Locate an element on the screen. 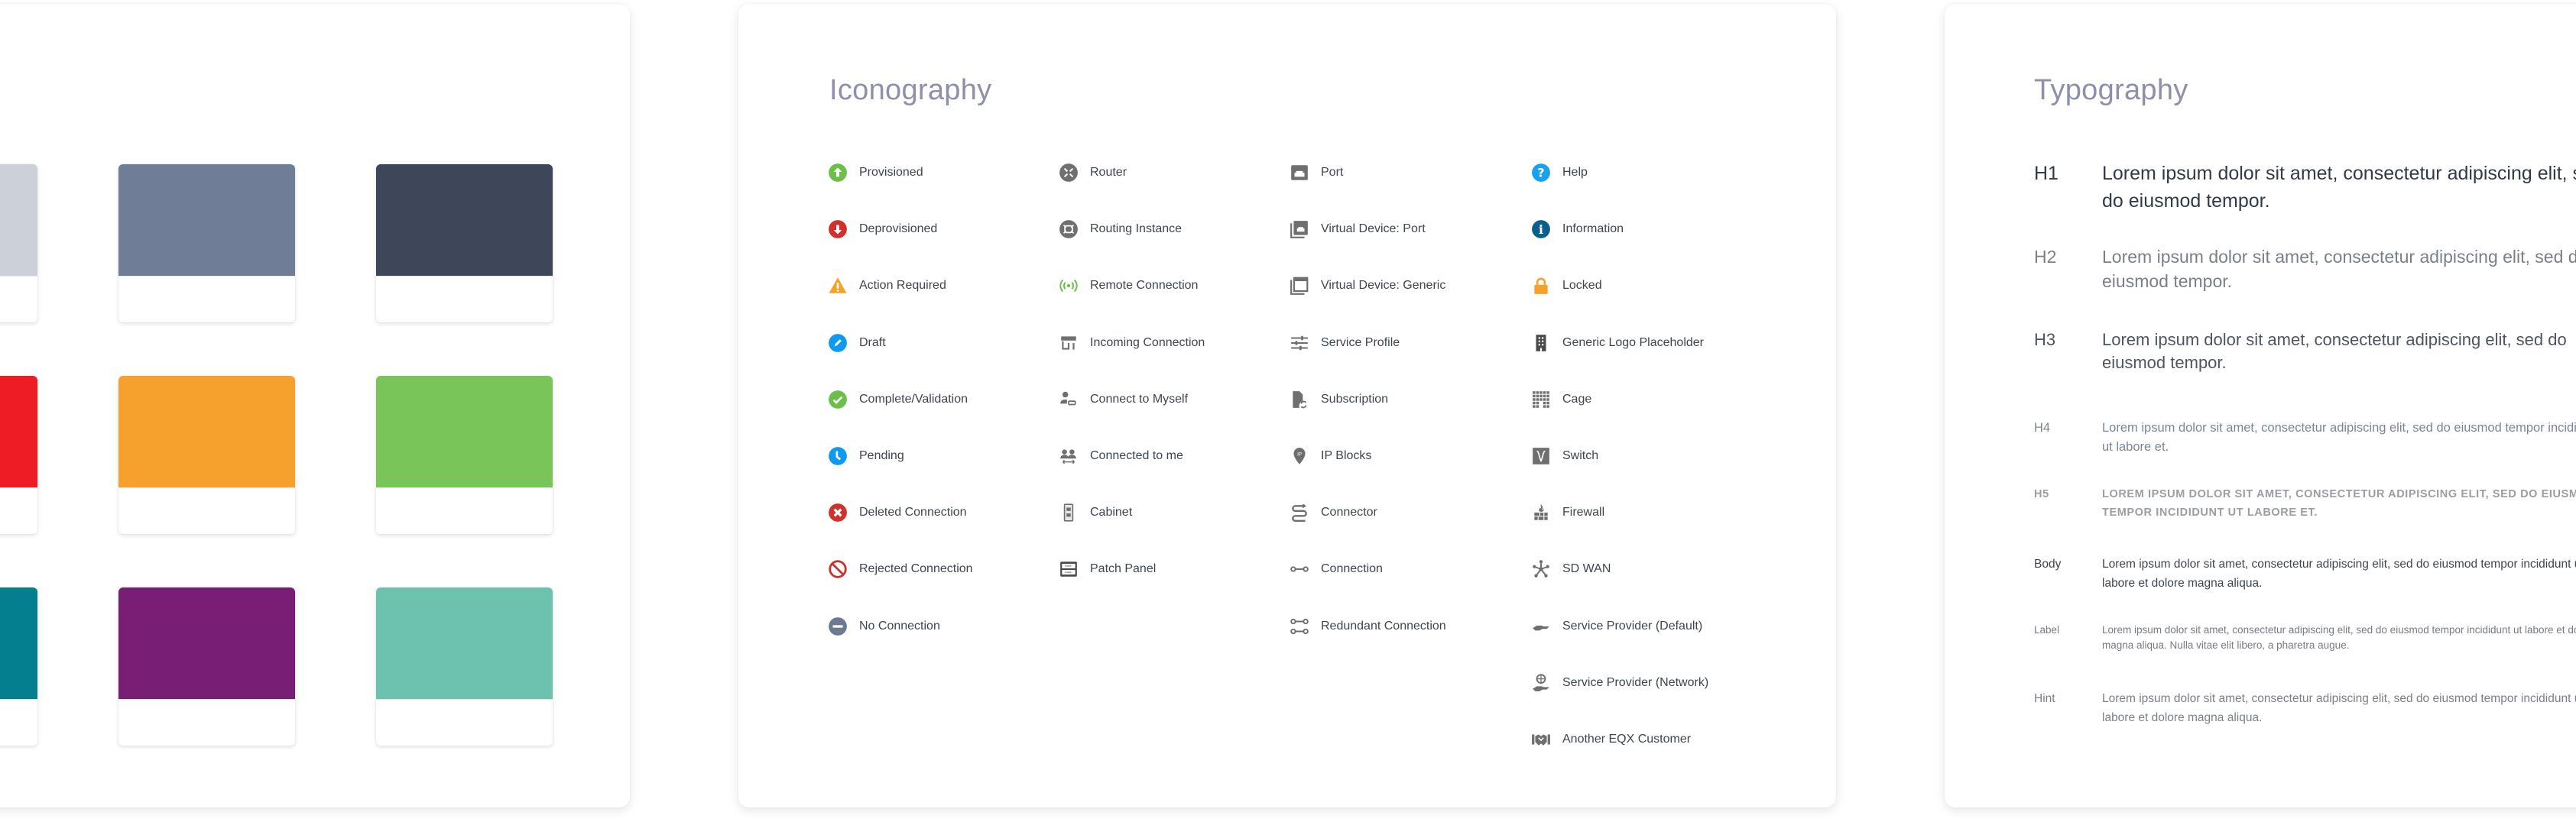  icon-label: Rejected Connection is located at coordinates (916, 569).